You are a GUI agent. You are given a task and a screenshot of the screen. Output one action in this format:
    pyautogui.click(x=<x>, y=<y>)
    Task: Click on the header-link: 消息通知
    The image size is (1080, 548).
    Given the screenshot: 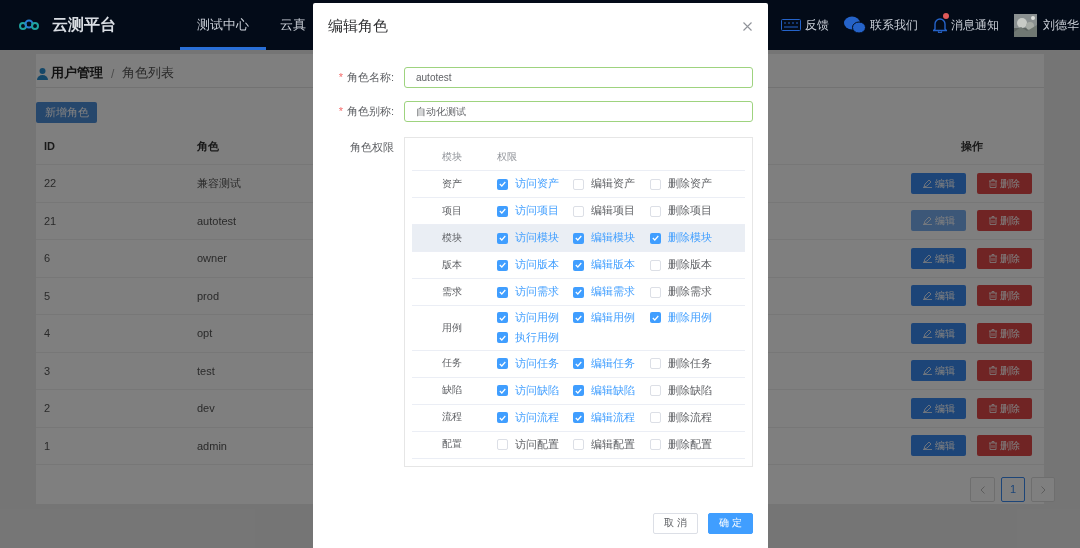 What is the action you would take?
    pyautogui.click(x=975, y=25)
    